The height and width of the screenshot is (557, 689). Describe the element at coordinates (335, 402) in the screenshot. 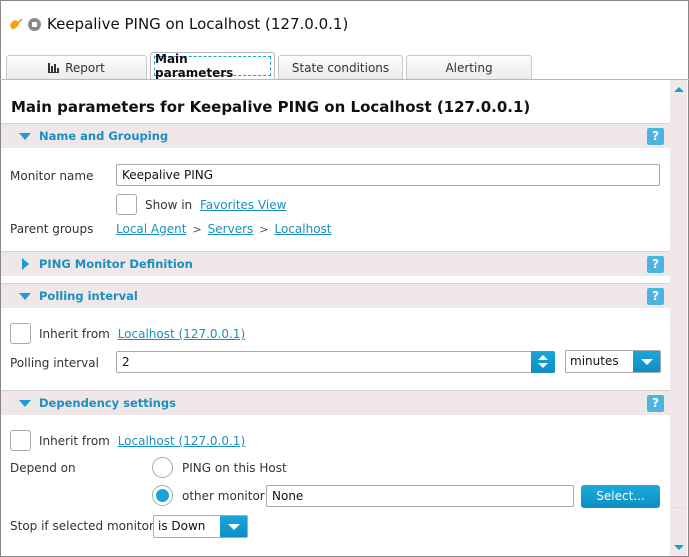

I see `section-dependency-settings: Dependency settings ?` at that location.